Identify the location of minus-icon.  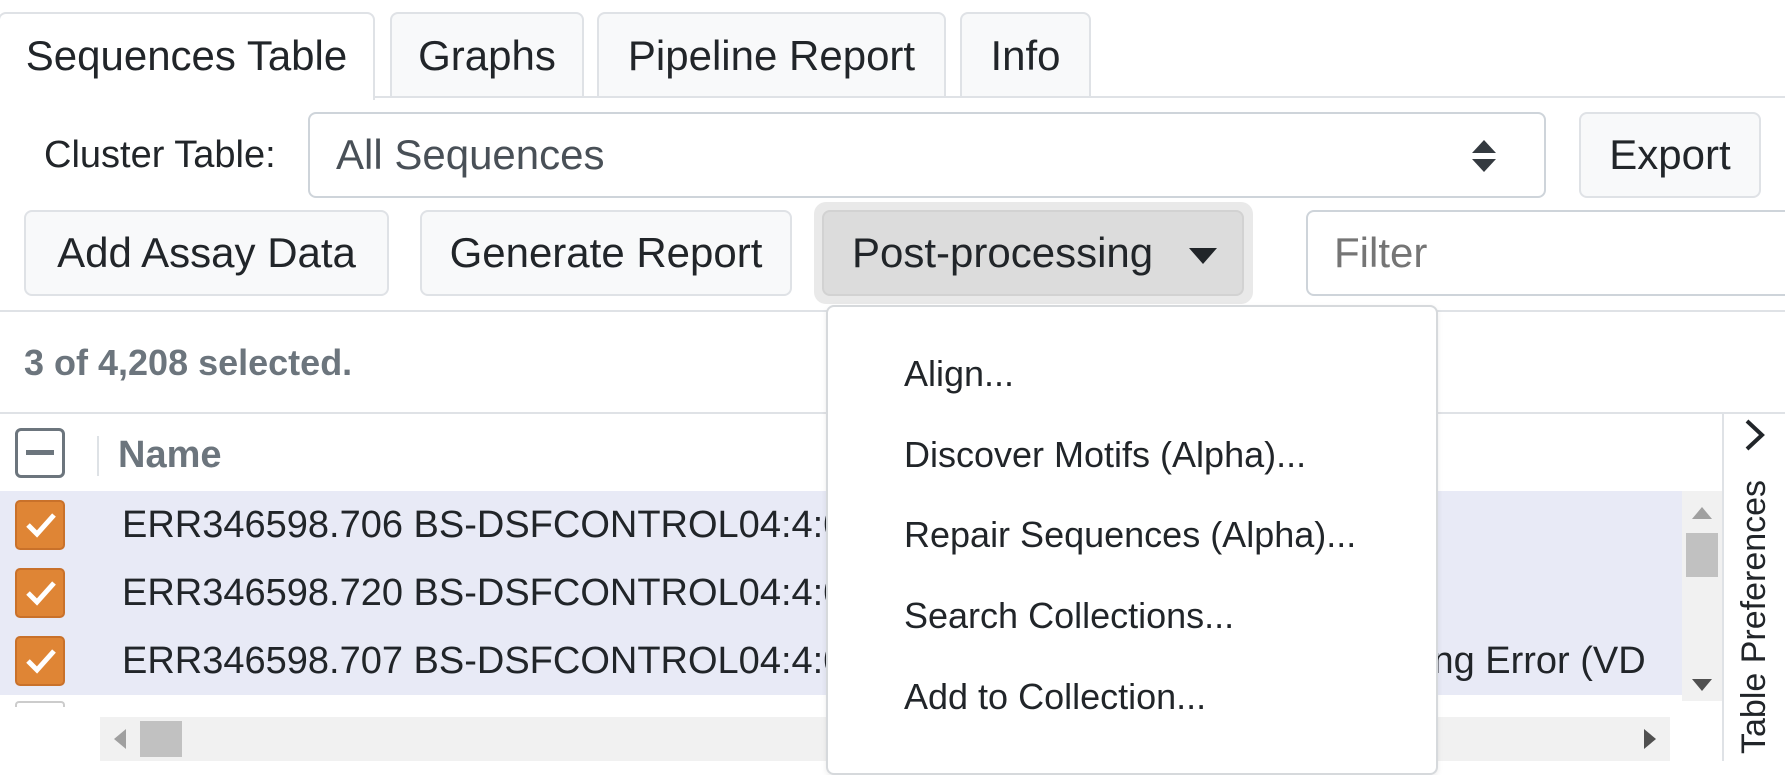
(40, 452).